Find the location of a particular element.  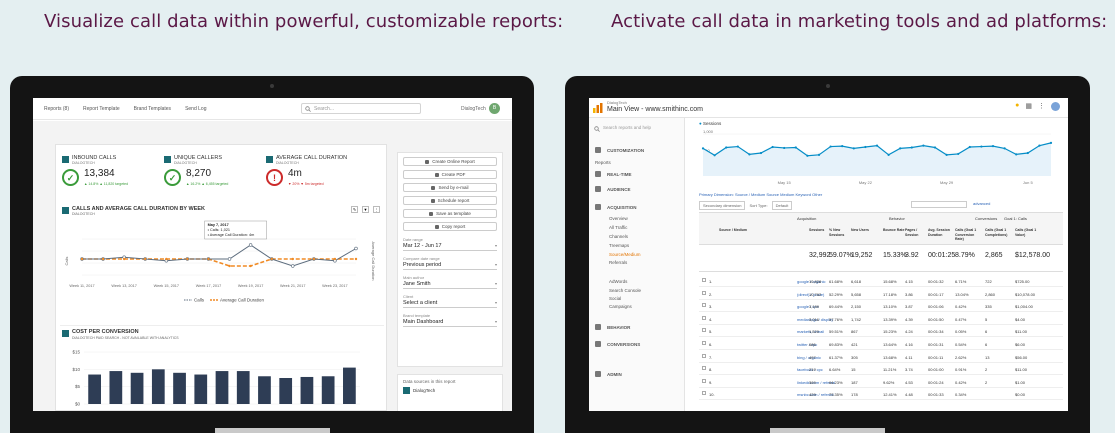

column-header: Source / Medium is located at coordinates (749, 230).